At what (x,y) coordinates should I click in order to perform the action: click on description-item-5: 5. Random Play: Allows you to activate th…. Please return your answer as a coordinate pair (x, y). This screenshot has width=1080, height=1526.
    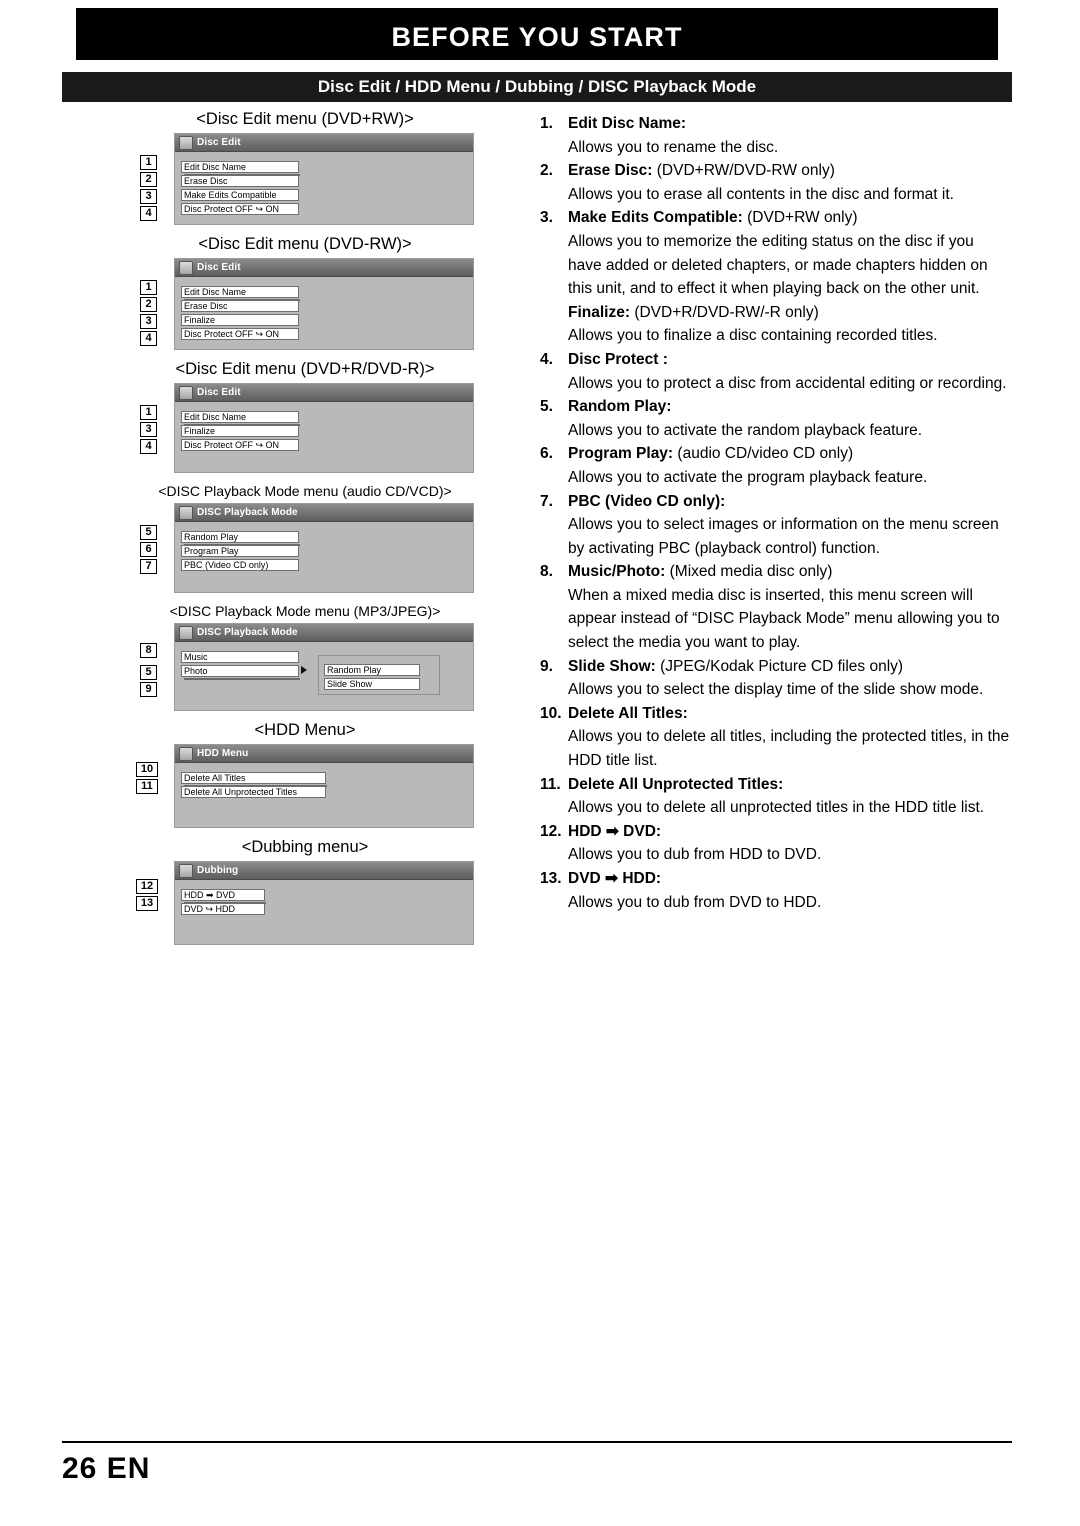
    Looking at the image, I should click on (775, 418).